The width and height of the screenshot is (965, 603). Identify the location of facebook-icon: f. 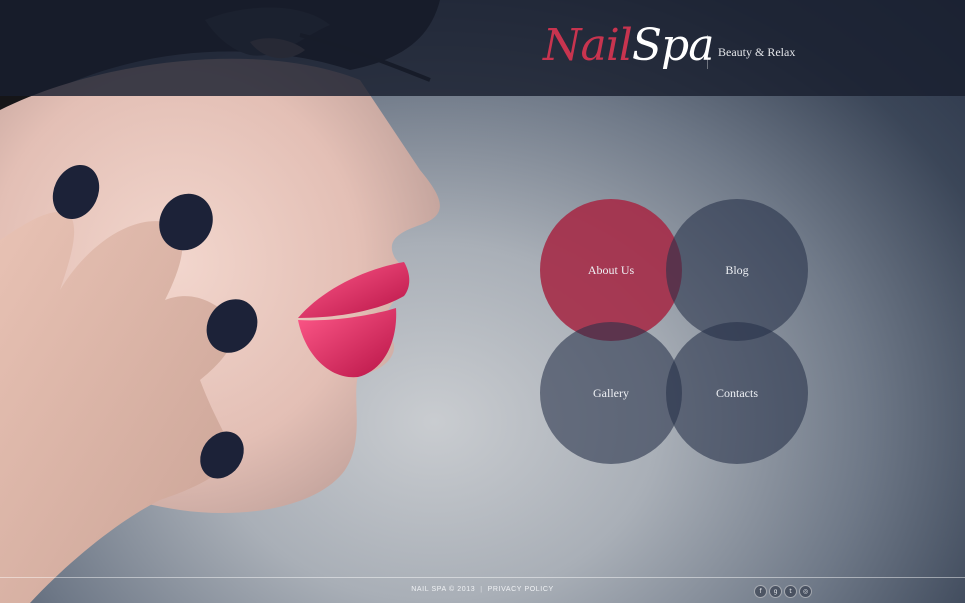
(760, 591).